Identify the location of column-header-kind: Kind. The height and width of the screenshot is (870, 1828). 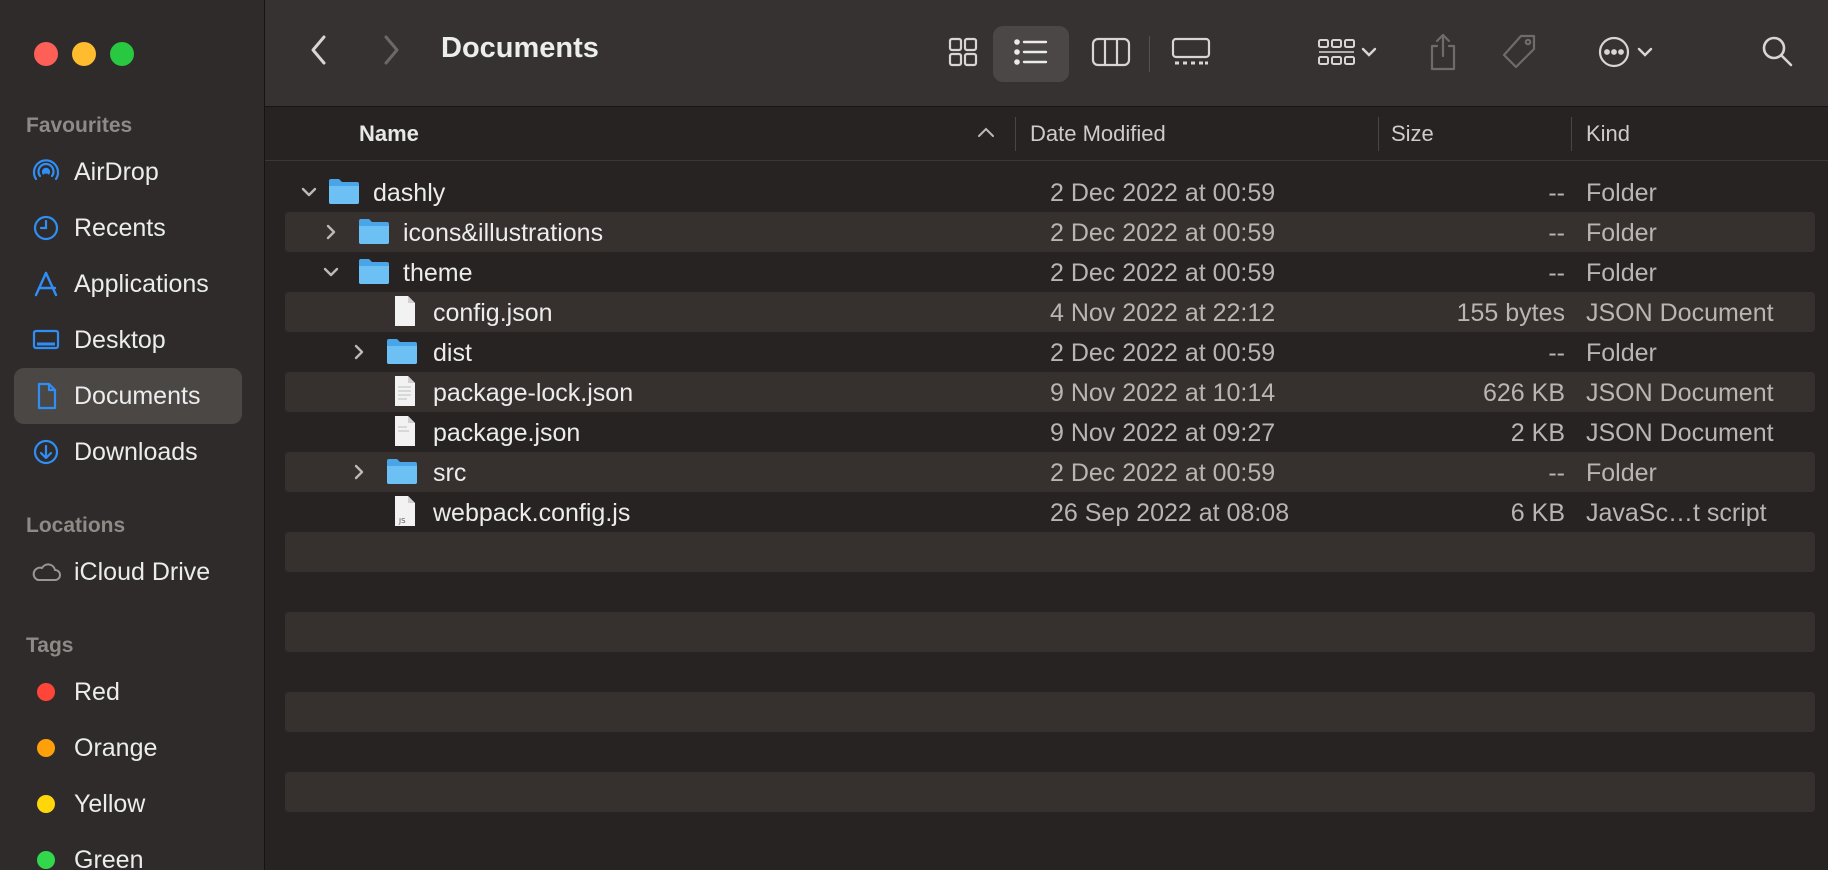
(1608, 134).